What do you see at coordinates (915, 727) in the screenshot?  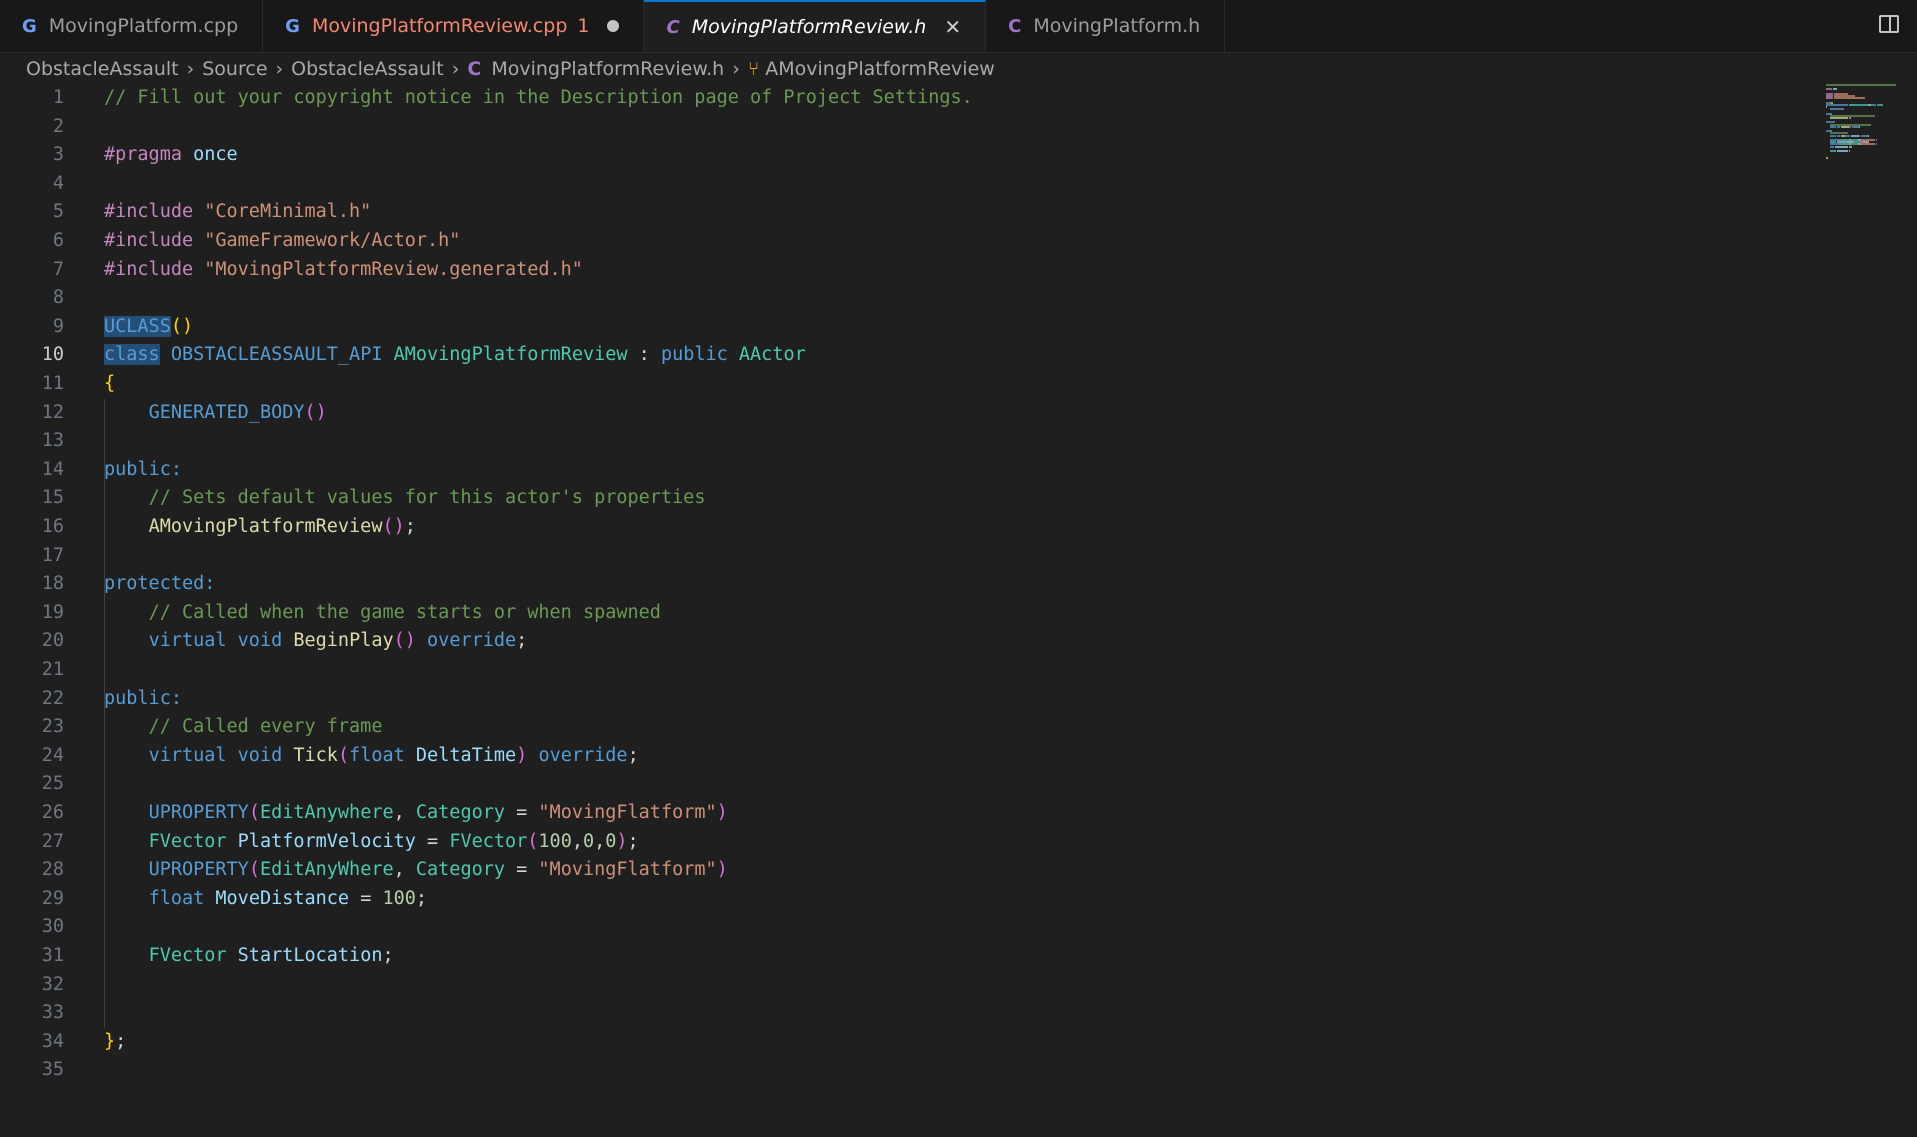 I see `code-line: 23 // Called every frame` at bounding box center [915, 727].